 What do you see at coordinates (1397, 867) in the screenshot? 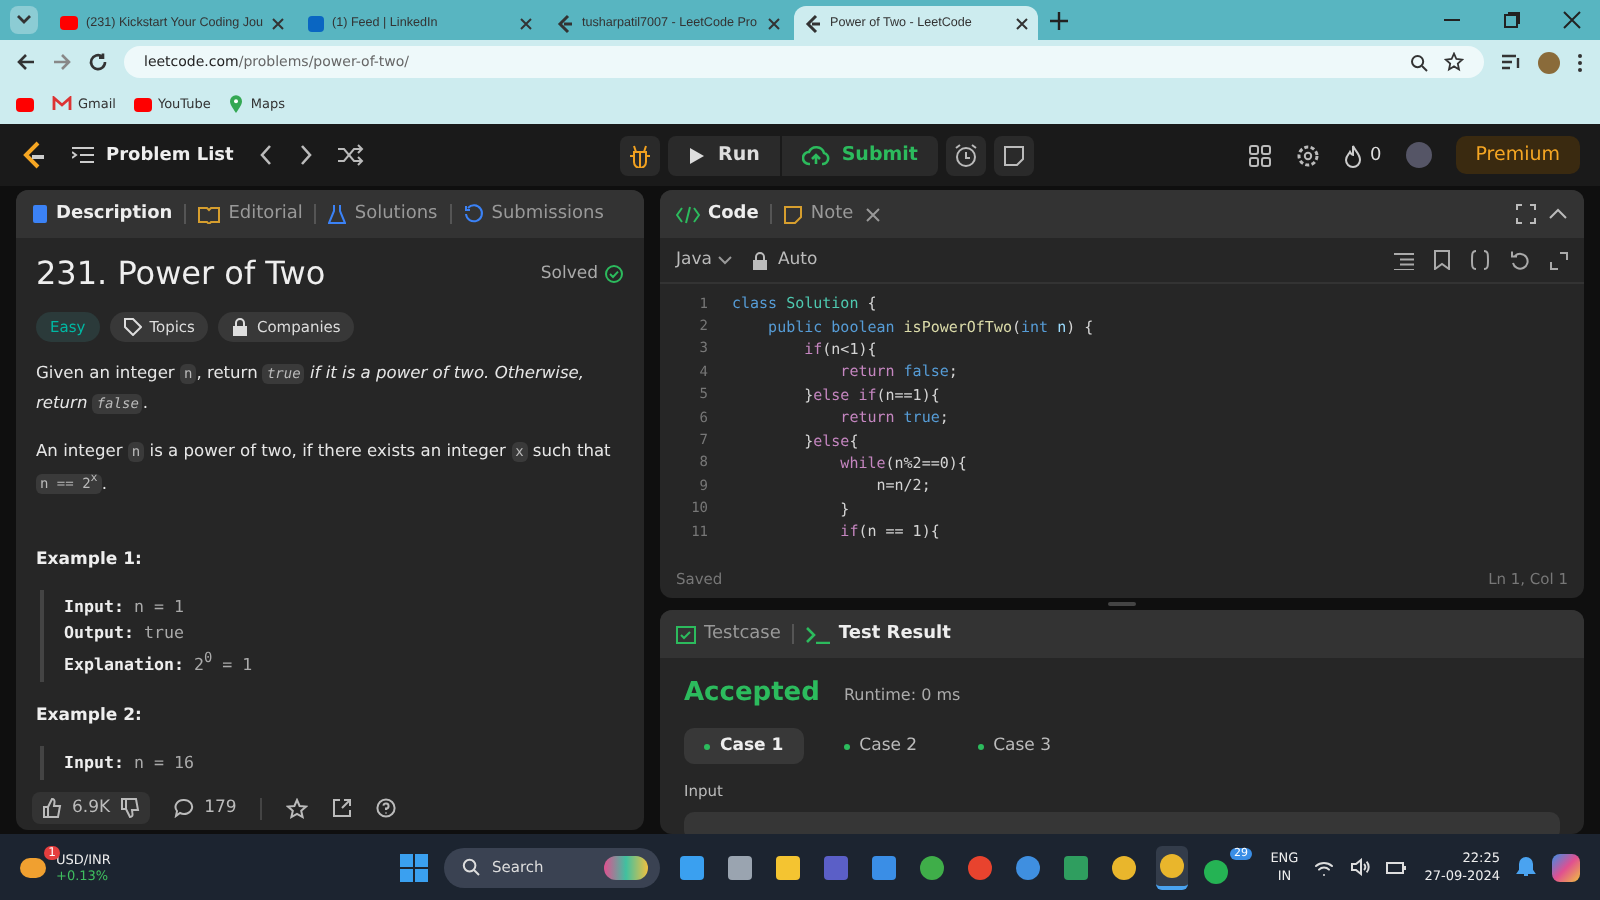
I see `battery-icon` at bounding box center [1397, 867].